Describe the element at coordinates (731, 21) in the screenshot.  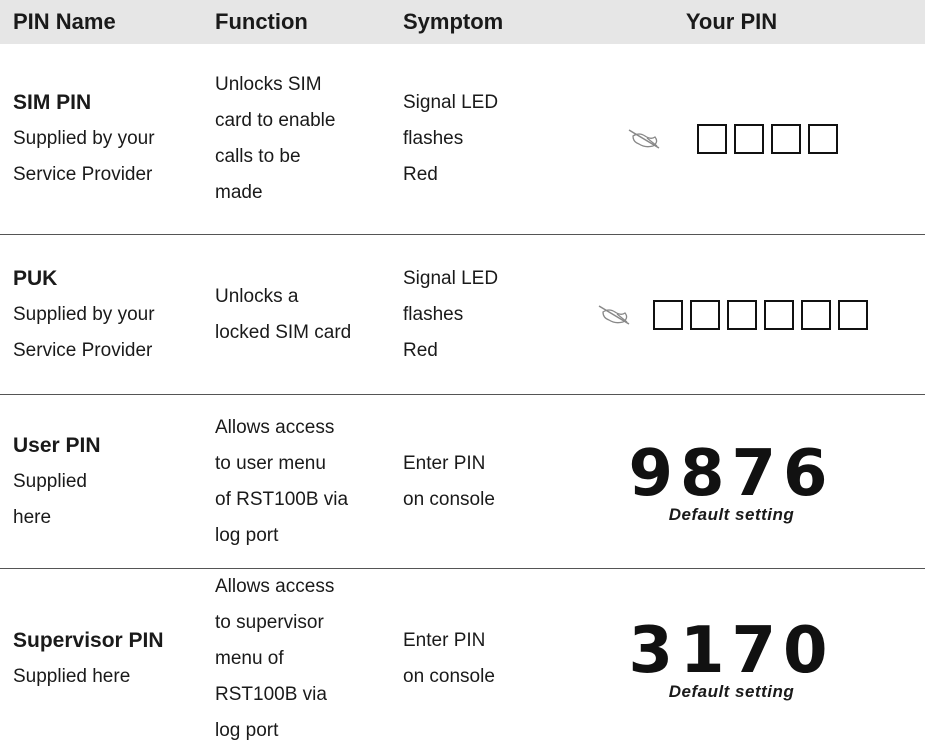
I see `header-your-pin: Your PIN` at that location.